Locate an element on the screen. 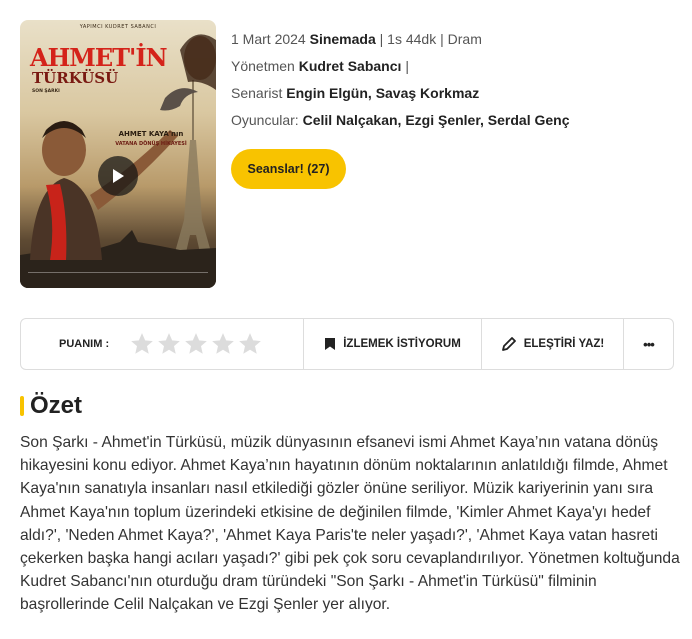 The width and height of the screenshot is (692, 639). star-rating is located at coordinates (196, 344).